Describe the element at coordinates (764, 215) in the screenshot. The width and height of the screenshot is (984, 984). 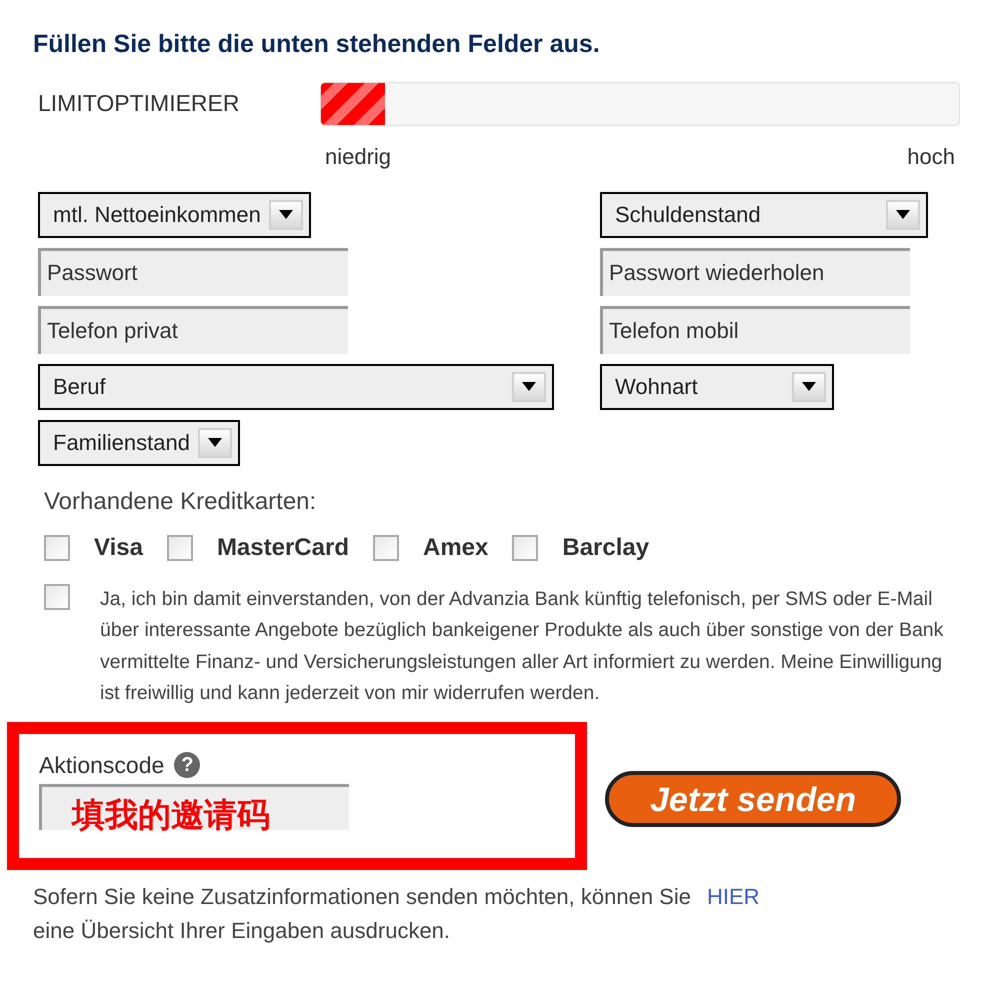
I see `dropdown: Schuldenstand` at that location.